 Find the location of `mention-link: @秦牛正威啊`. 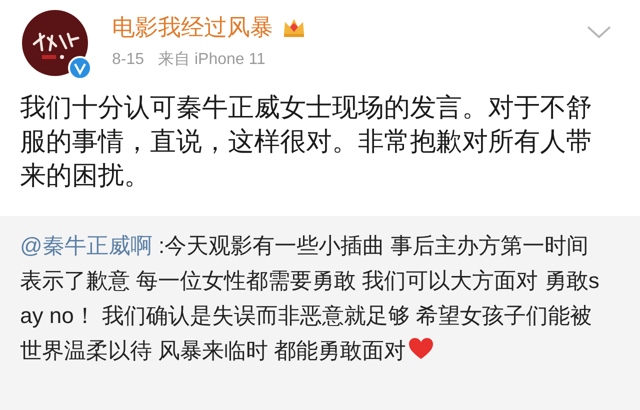

mention-link: @秦牛正威啊 is located at coordinates (86, 245).